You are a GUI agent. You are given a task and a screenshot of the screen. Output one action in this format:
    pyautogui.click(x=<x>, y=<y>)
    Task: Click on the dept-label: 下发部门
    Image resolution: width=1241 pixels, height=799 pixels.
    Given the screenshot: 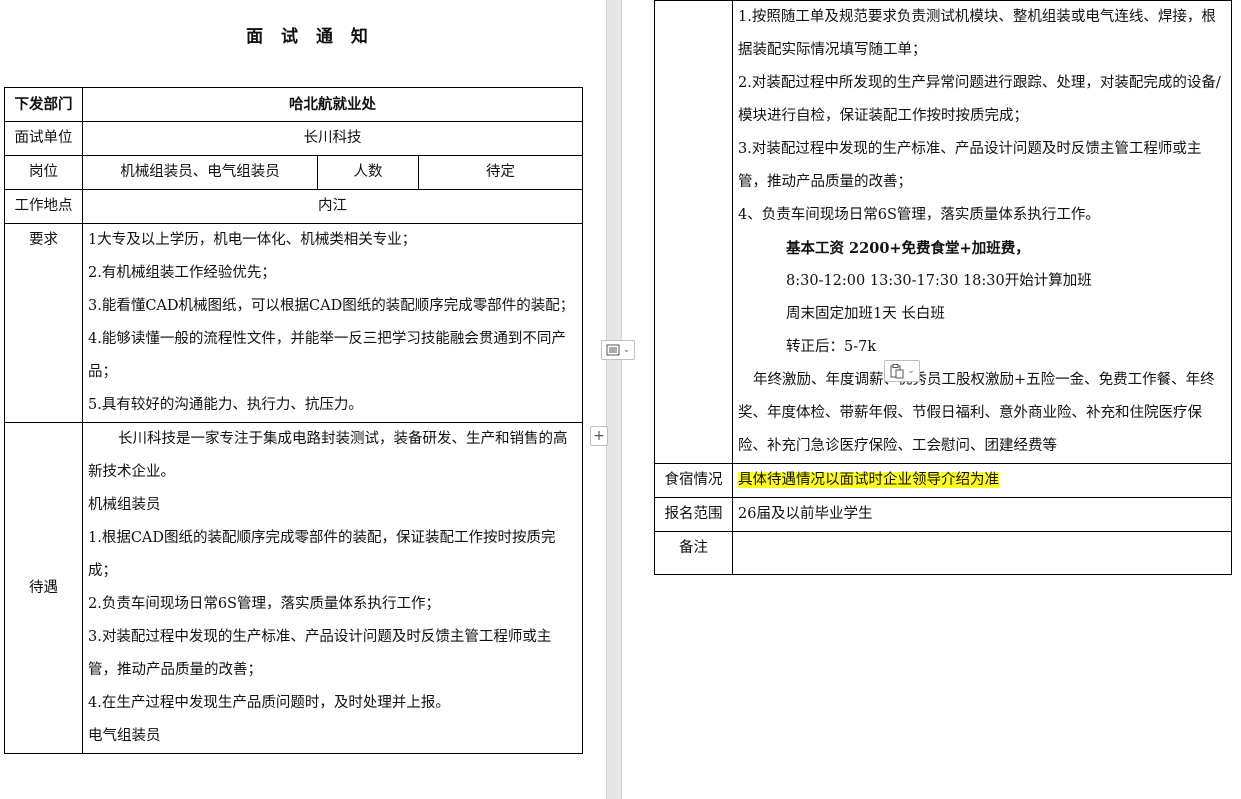 What is the action you would take?
    pyautogui.click(x=43, y=104)
    